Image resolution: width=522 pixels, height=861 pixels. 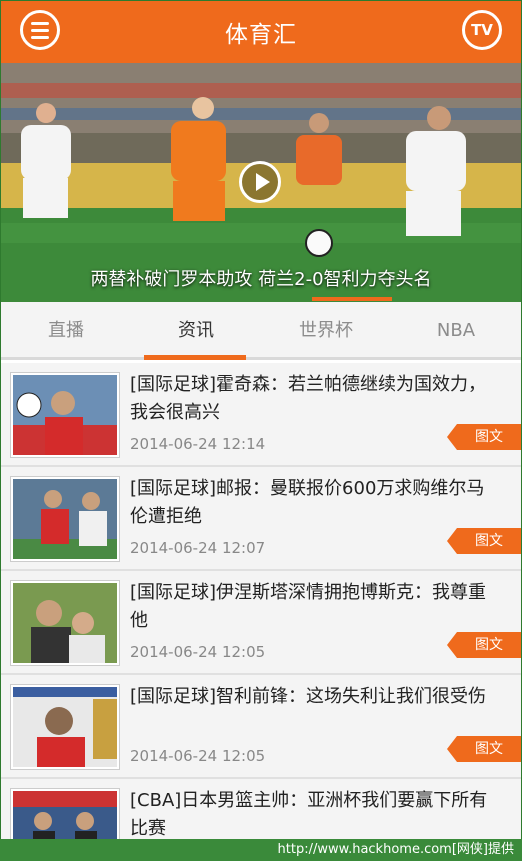 What do you see at coordinates (307, 502) in the screenshot?
I see `news-title: [国际足球]邮报：曼联报价600万求购维尔马伦遭拒绝` at bounding box center [307, 502].